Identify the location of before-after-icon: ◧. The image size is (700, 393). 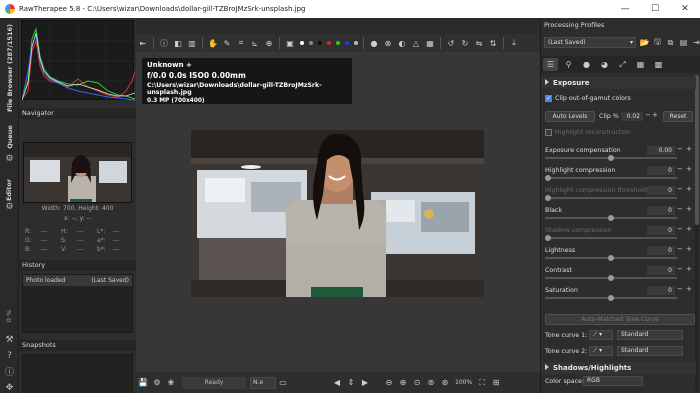
(178, 43).